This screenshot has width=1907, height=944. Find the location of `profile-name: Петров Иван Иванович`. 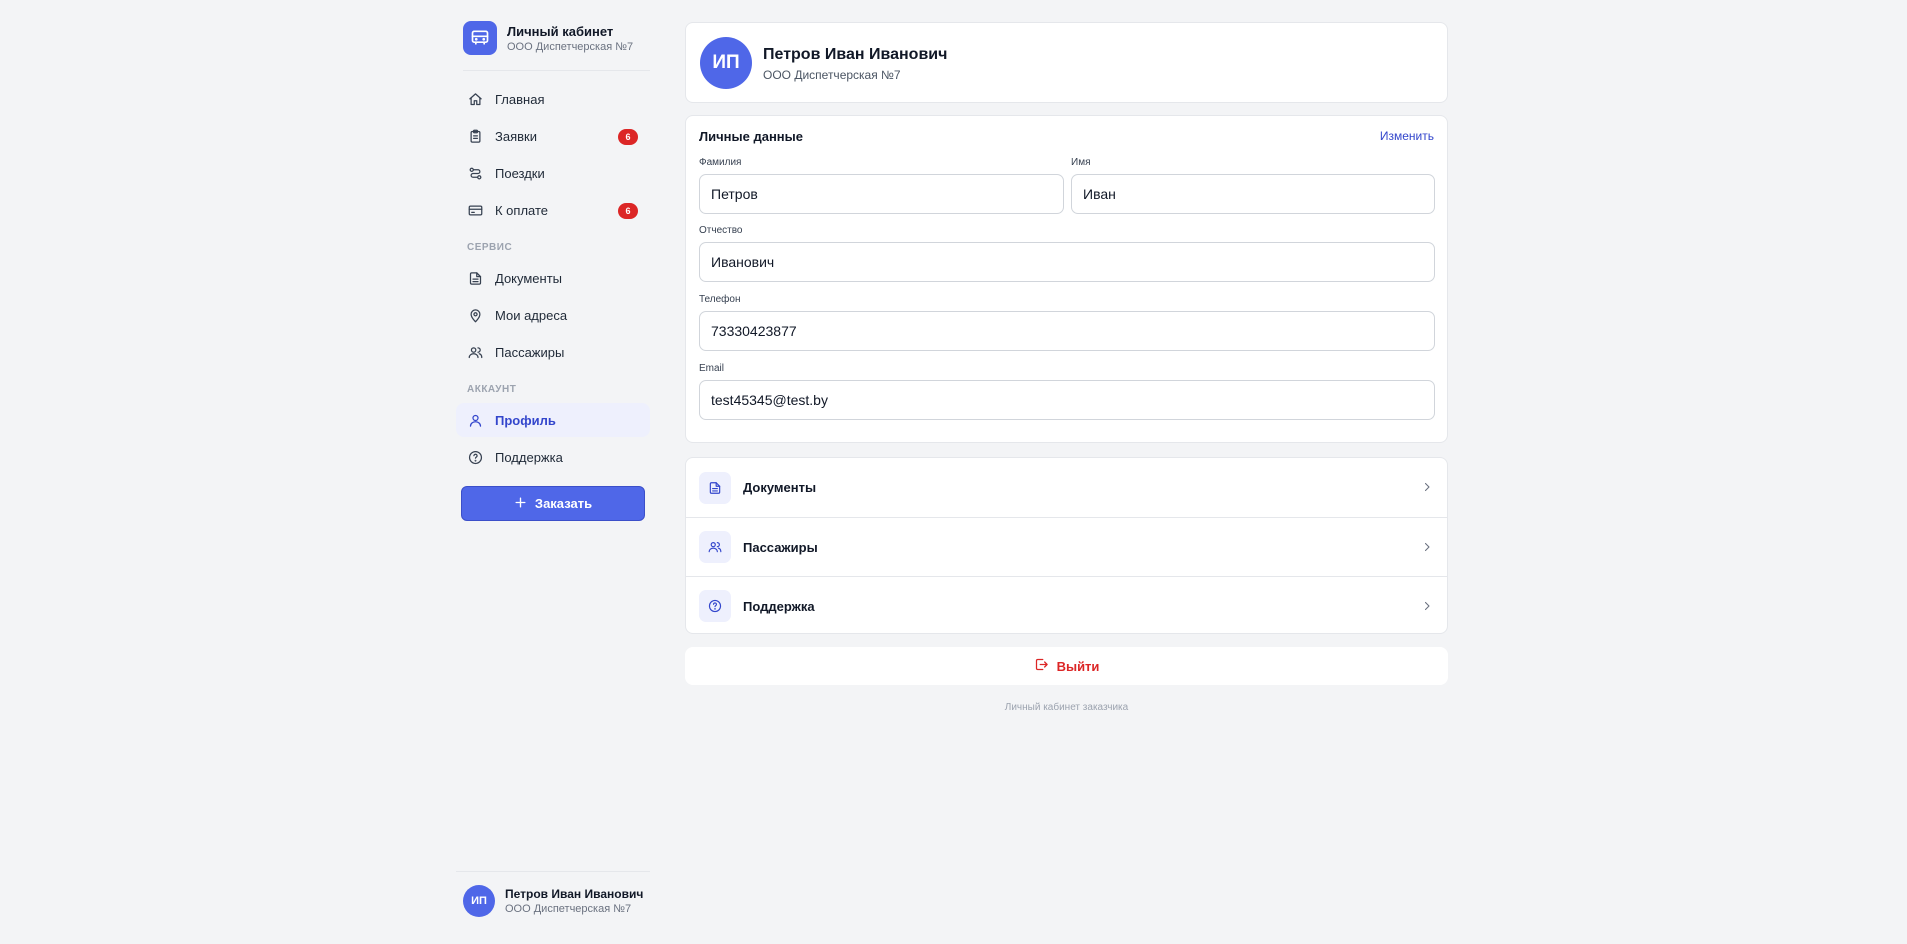

profile-name: Петров Иван Иванович is located at coordinates (855, 54).